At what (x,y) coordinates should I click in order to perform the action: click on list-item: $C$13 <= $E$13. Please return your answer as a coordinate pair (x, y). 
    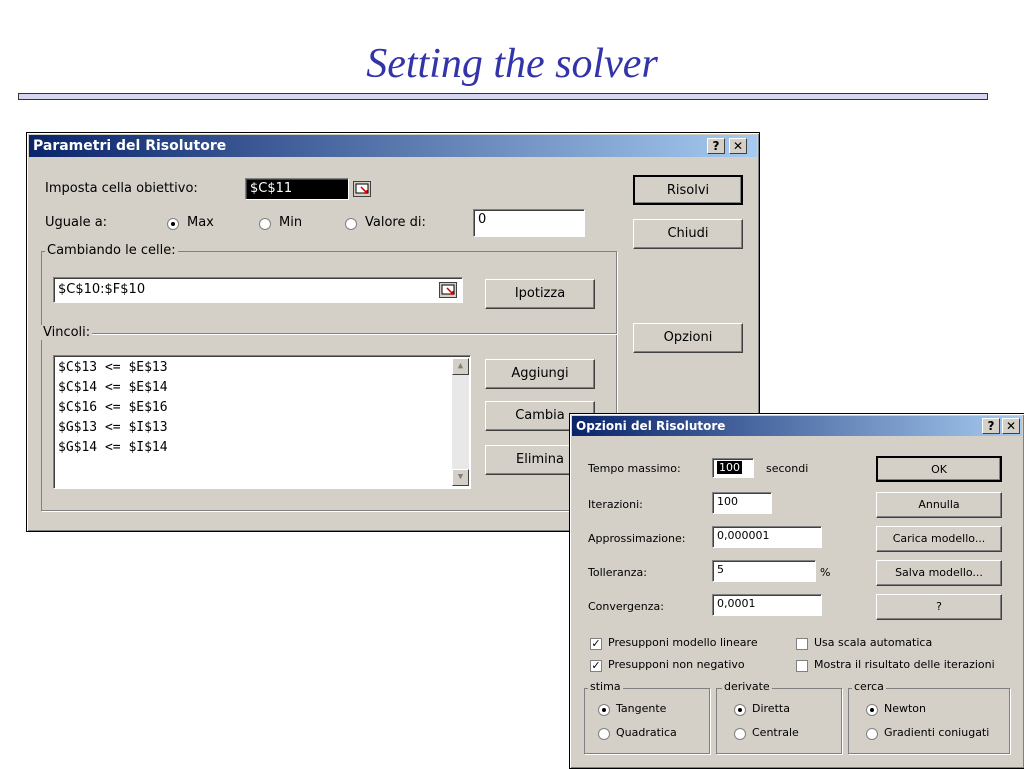
    Looking at the image, I should click on (113, 367).